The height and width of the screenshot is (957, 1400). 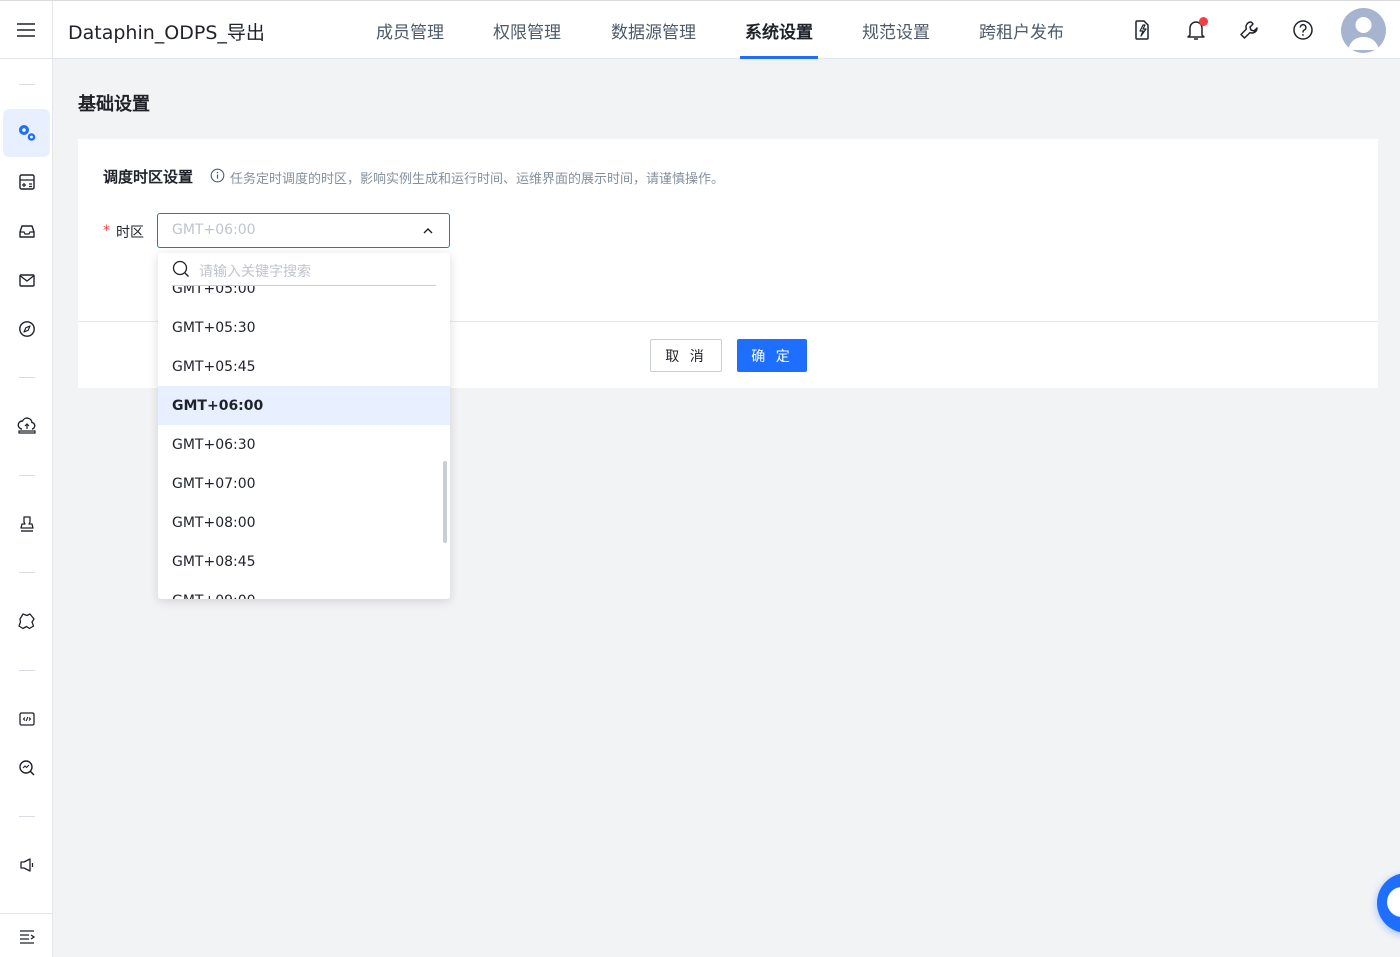 What do you see at coordinates (527, 30) in the screenshot?
I see `tab-permission-management: 权限管理` at bounding box center [527, 30].